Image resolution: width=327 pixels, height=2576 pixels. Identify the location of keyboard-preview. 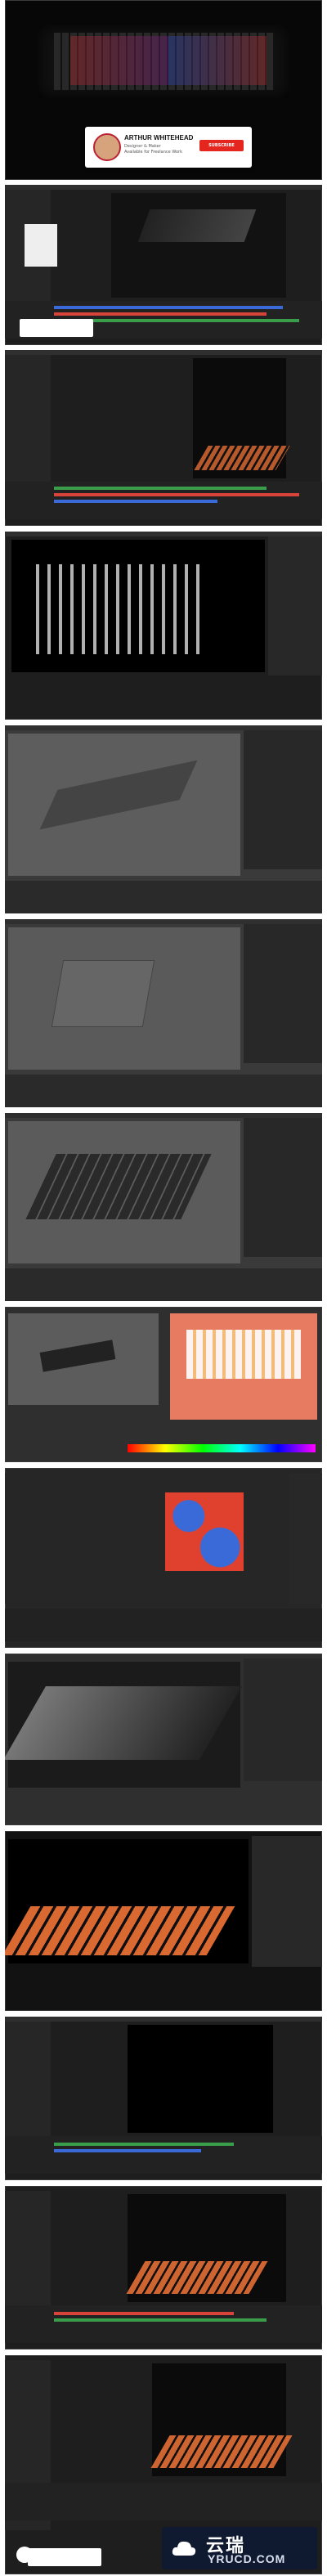
(83, 1359).